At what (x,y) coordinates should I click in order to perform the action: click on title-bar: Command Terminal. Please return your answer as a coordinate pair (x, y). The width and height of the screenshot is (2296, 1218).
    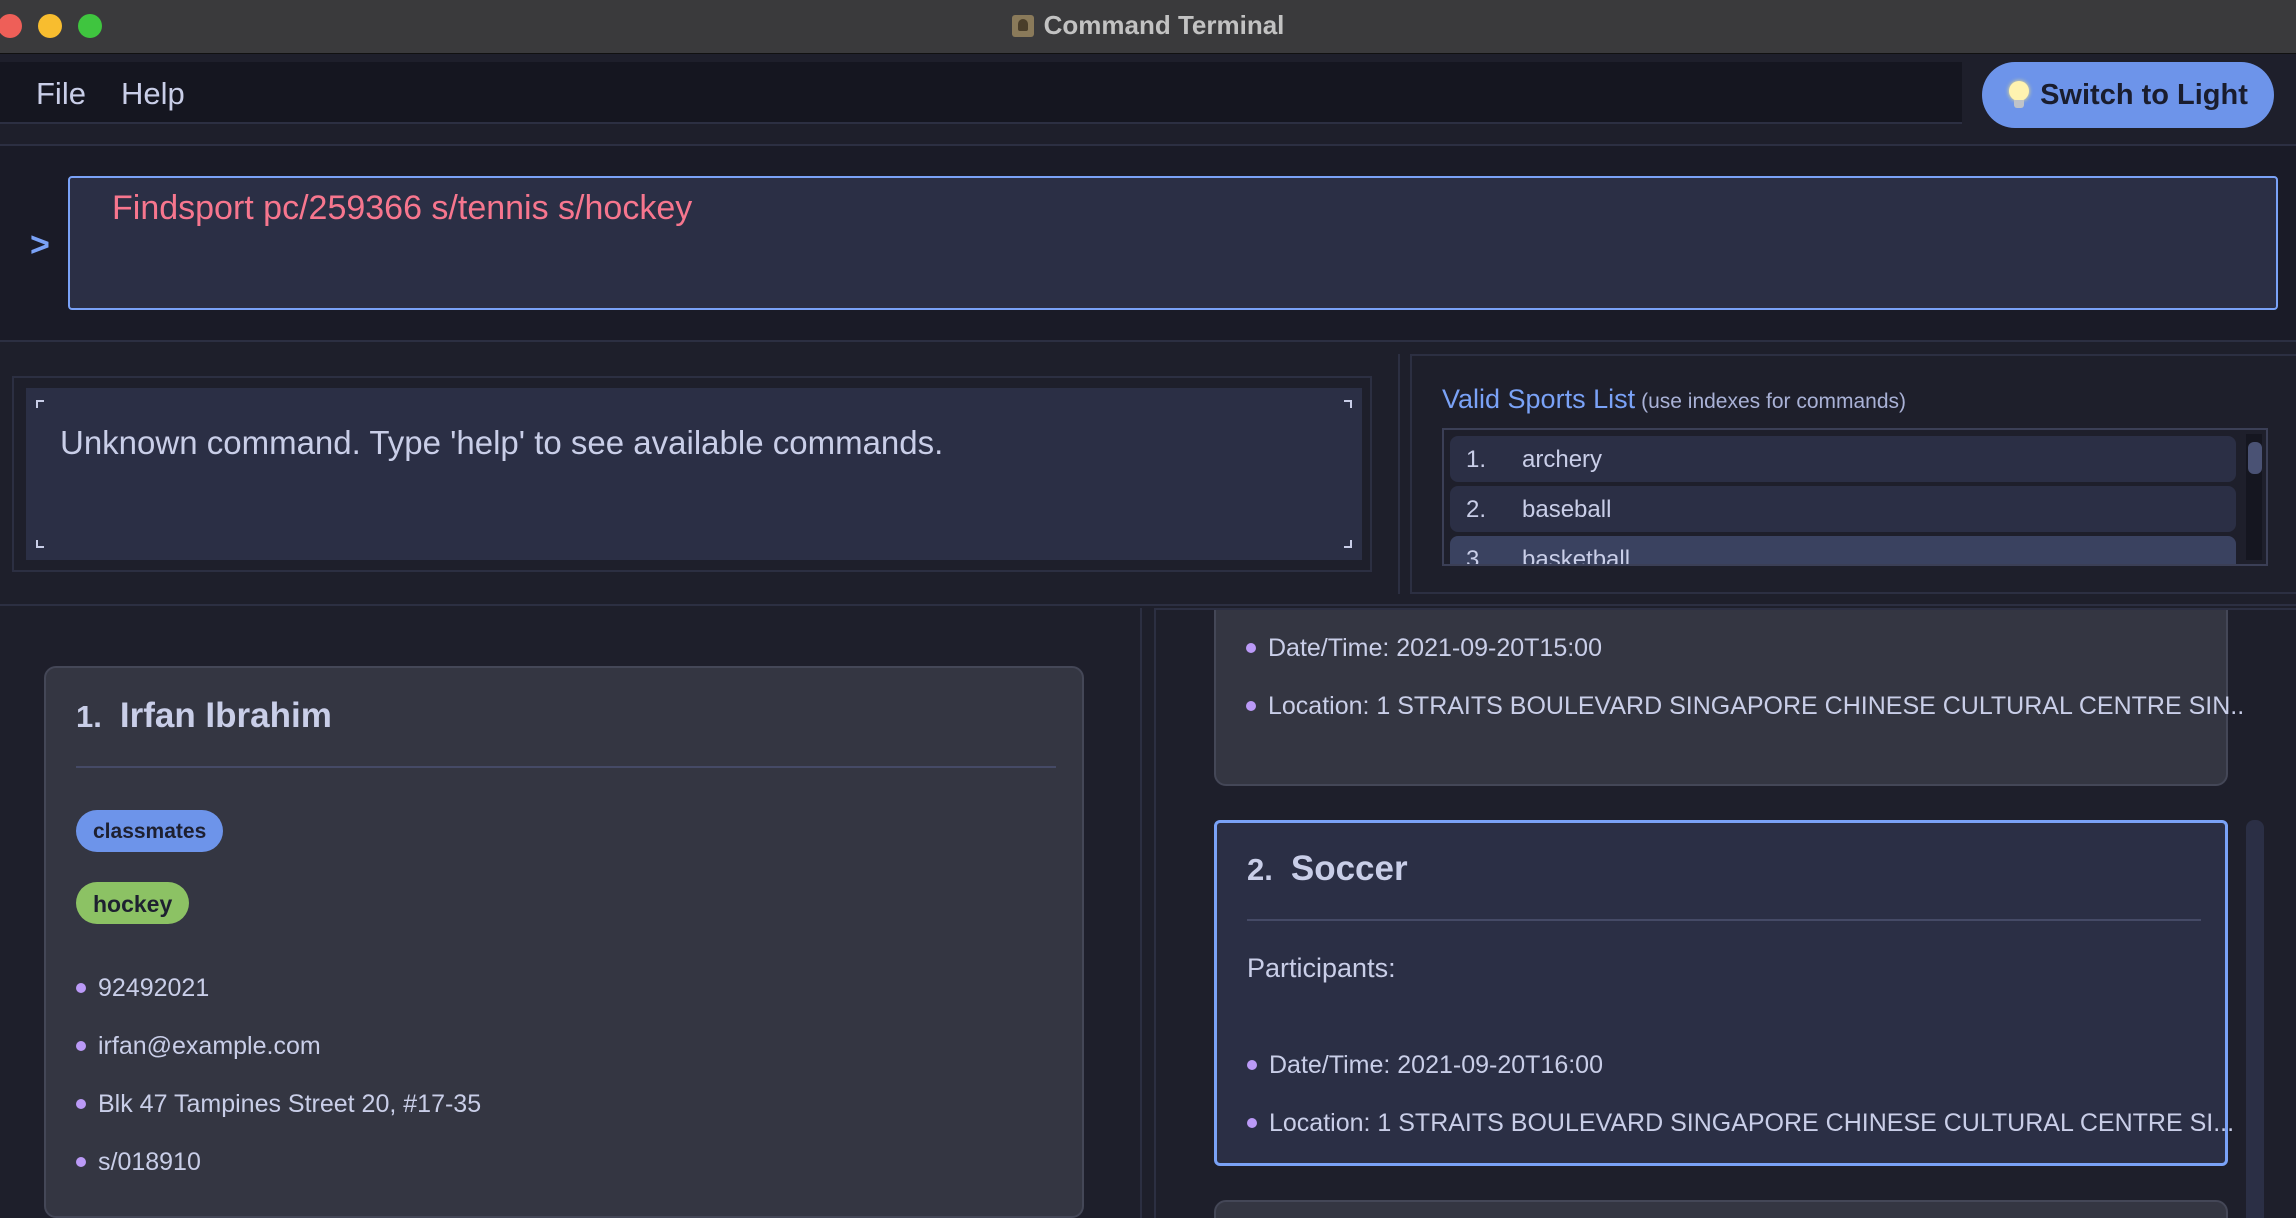
    Looking at the image, I should click on (1148, 27).